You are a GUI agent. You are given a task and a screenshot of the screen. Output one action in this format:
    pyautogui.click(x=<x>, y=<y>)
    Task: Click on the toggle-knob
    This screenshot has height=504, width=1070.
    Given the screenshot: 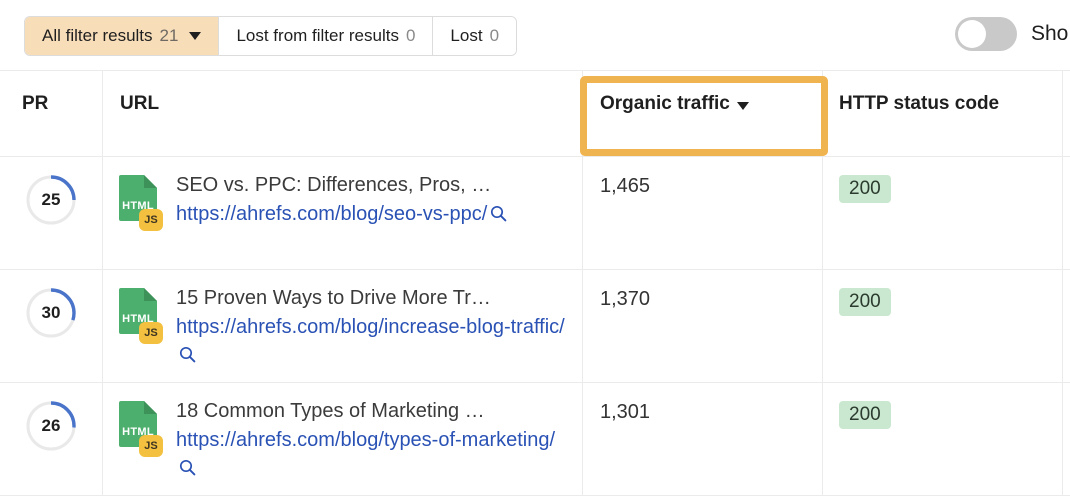 What is the action you would take?
    pyautogui.click(x=972, y=34)
    